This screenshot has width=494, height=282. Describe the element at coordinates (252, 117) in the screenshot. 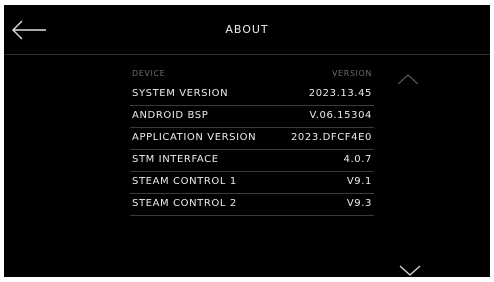

I see `table-row: ANDROID BSP V.06.15304` at that location.